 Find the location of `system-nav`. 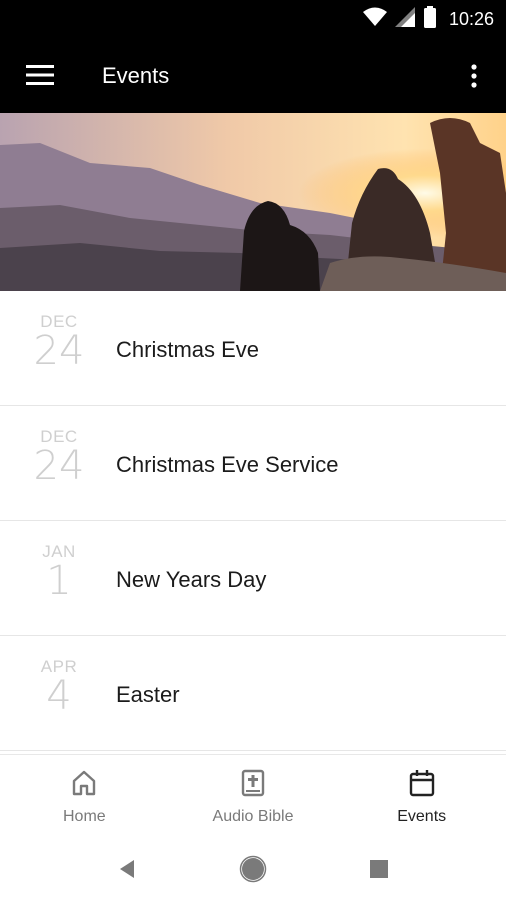

system-nav is located at coordinates (253, 867).